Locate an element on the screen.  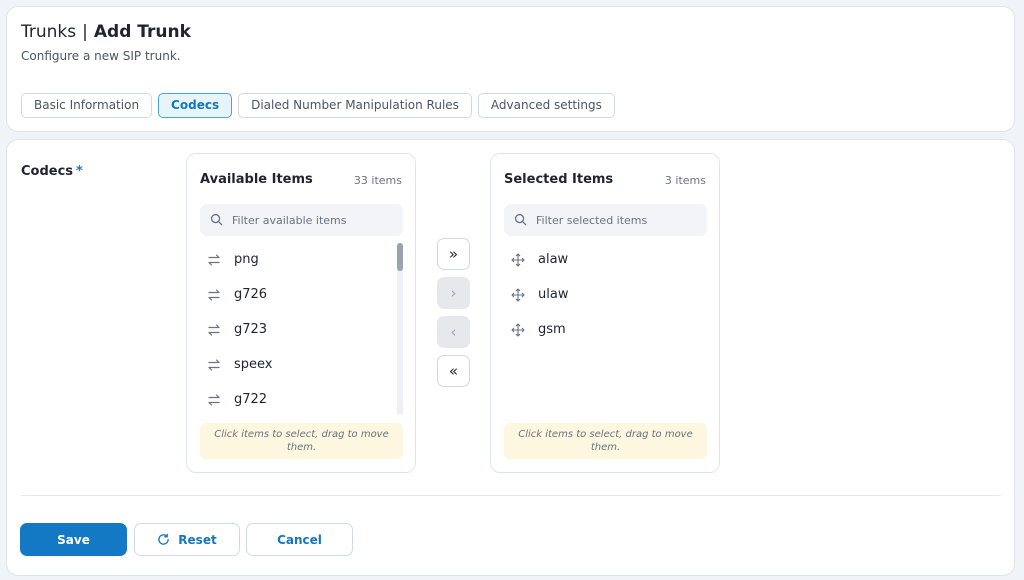
available-items-count: 33 items is located at coordinates (377, 180).